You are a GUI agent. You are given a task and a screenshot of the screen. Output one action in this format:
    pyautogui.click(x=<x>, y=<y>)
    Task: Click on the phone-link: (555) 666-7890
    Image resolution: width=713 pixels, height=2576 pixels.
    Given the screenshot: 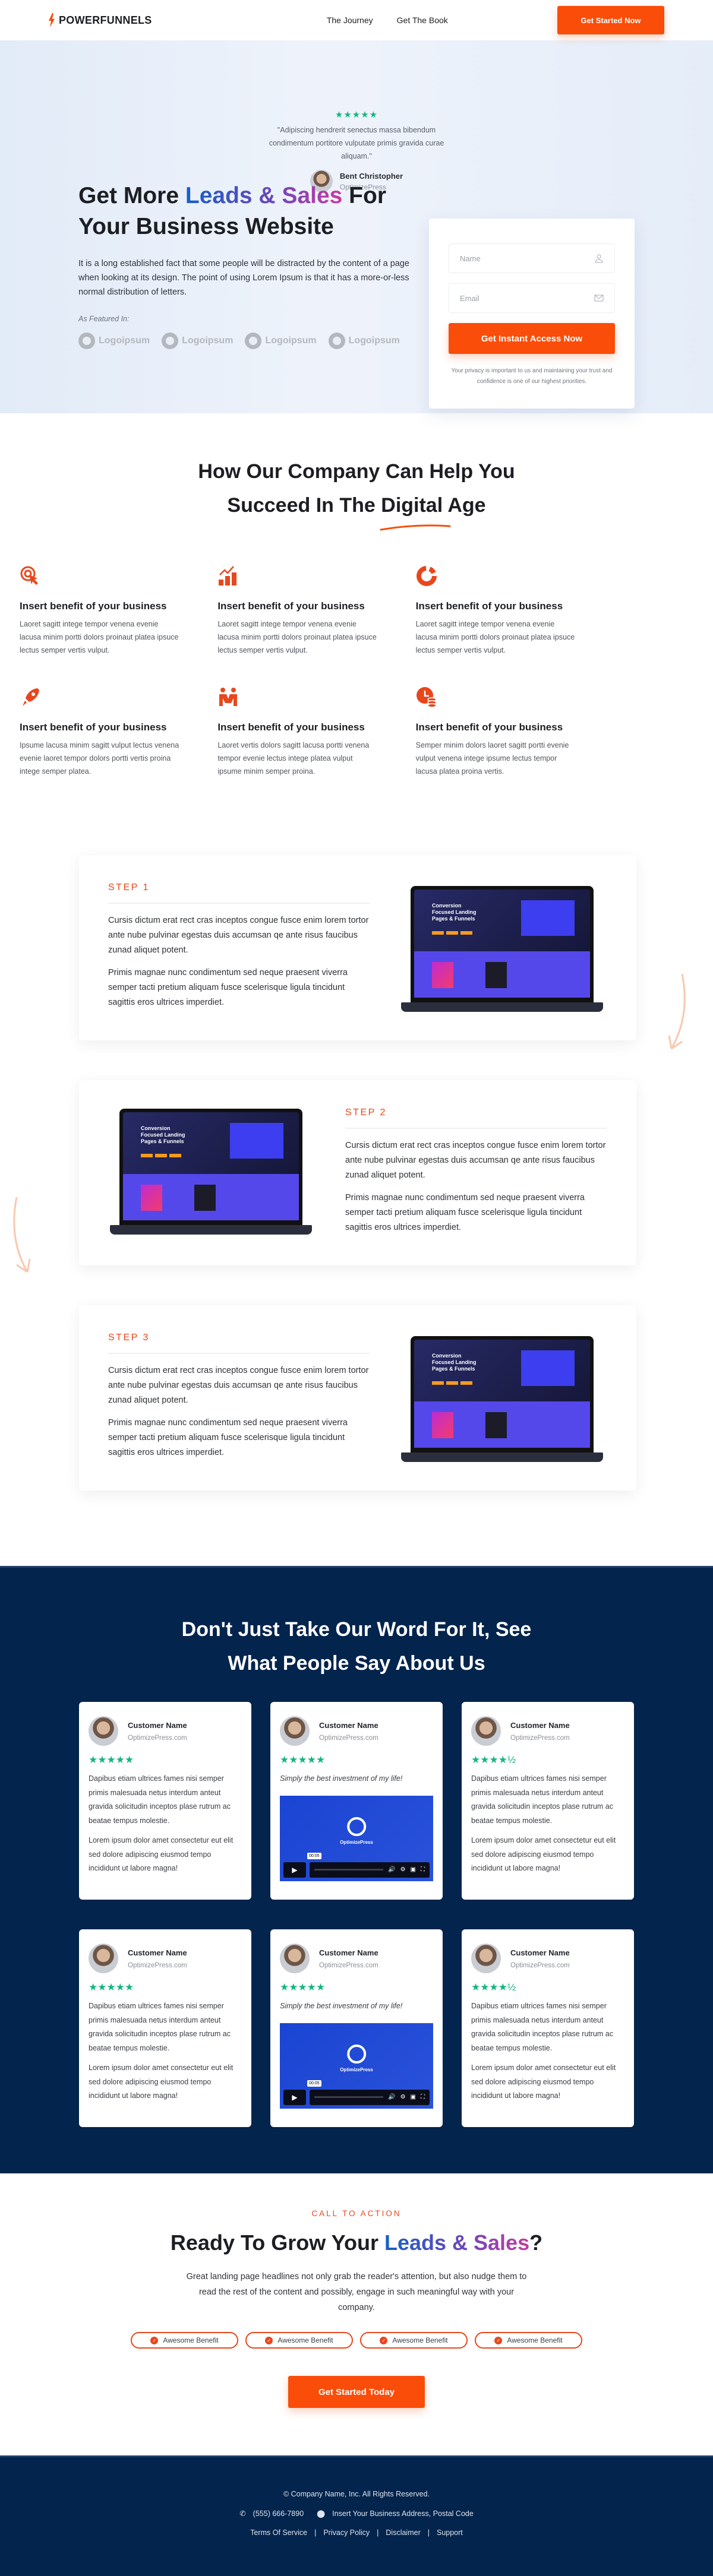 What is the action you would take?
    pyautogui.click(x=278, y=2513)
    